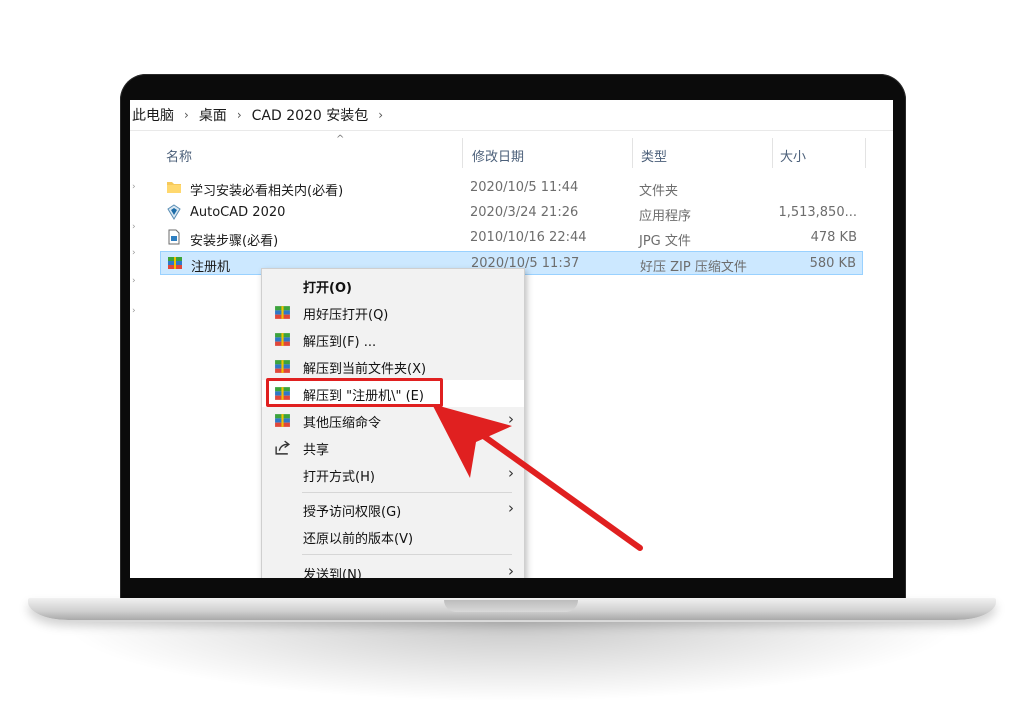  Describe the element at coordinates (654, 155) in the screenshot. I see `column-type: 类型` at that location.